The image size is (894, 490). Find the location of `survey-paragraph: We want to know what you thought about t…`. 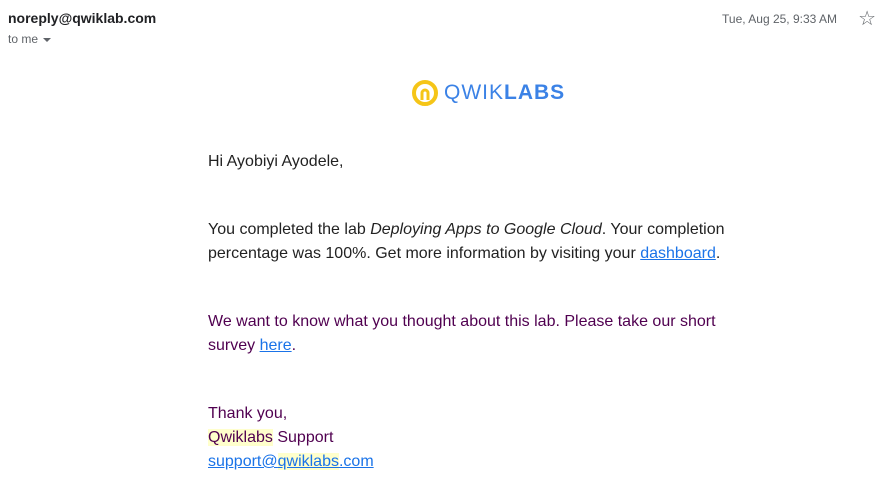

survey-paragraph: We want to know what you thought about t… is located at coordinates (462, 333).